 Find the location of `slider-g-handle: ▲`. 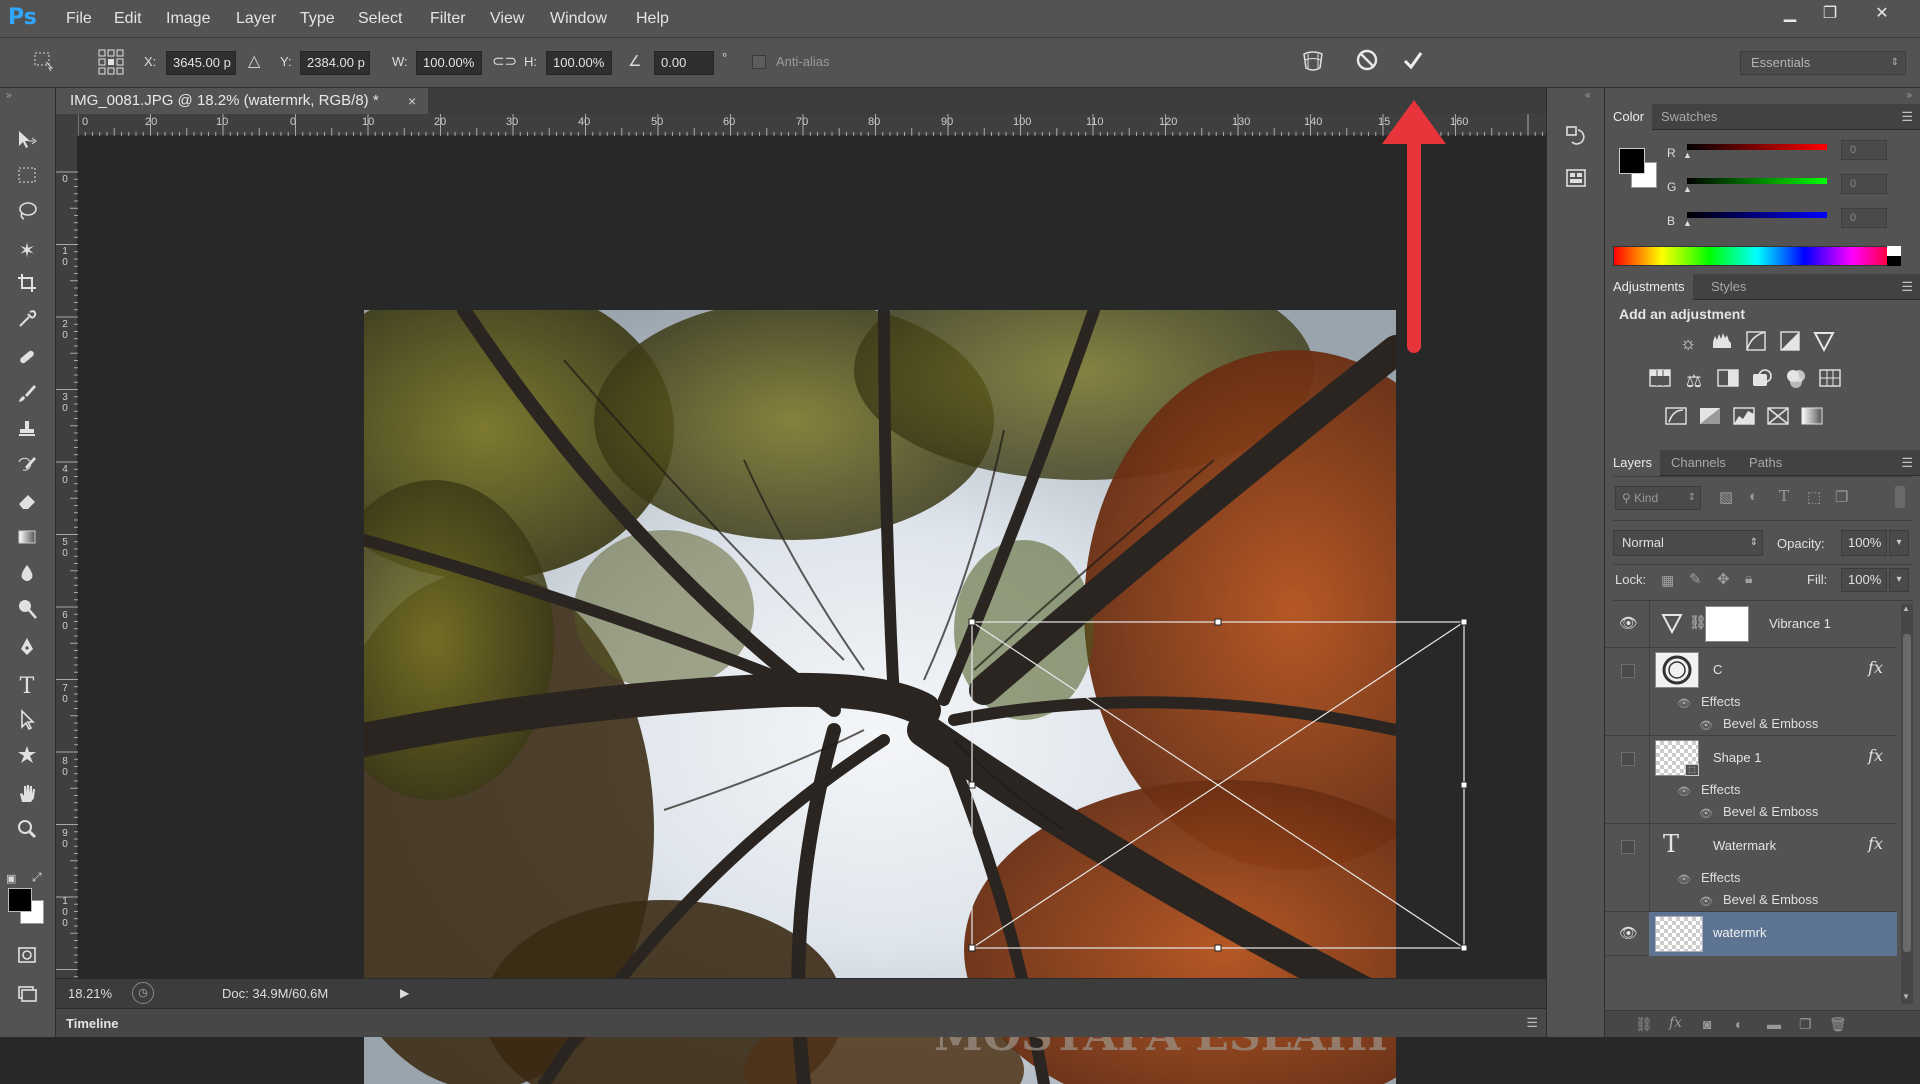

slider-g-handle: ▲ is located at coordinates (1687, 189).